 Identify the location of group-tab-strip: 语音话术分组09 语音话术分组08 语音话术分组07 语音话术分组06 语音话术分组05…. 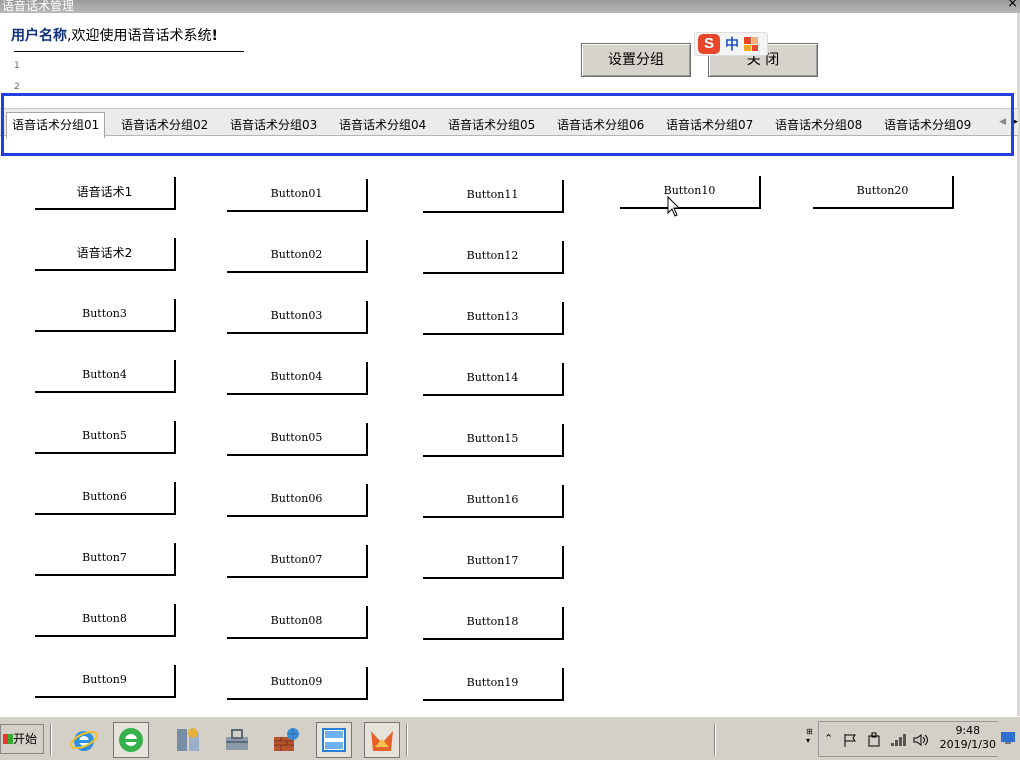
(509, 123).